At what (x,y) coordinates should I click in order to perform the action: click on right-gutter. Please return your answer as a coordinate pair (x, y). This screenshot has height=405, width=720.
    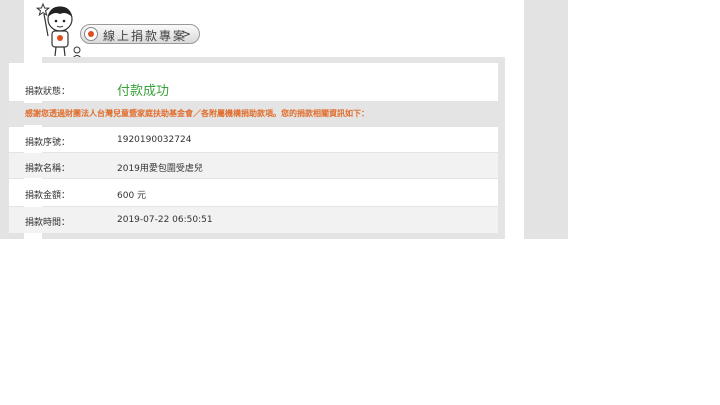
    Looking at the image, I should click on (546, 119).